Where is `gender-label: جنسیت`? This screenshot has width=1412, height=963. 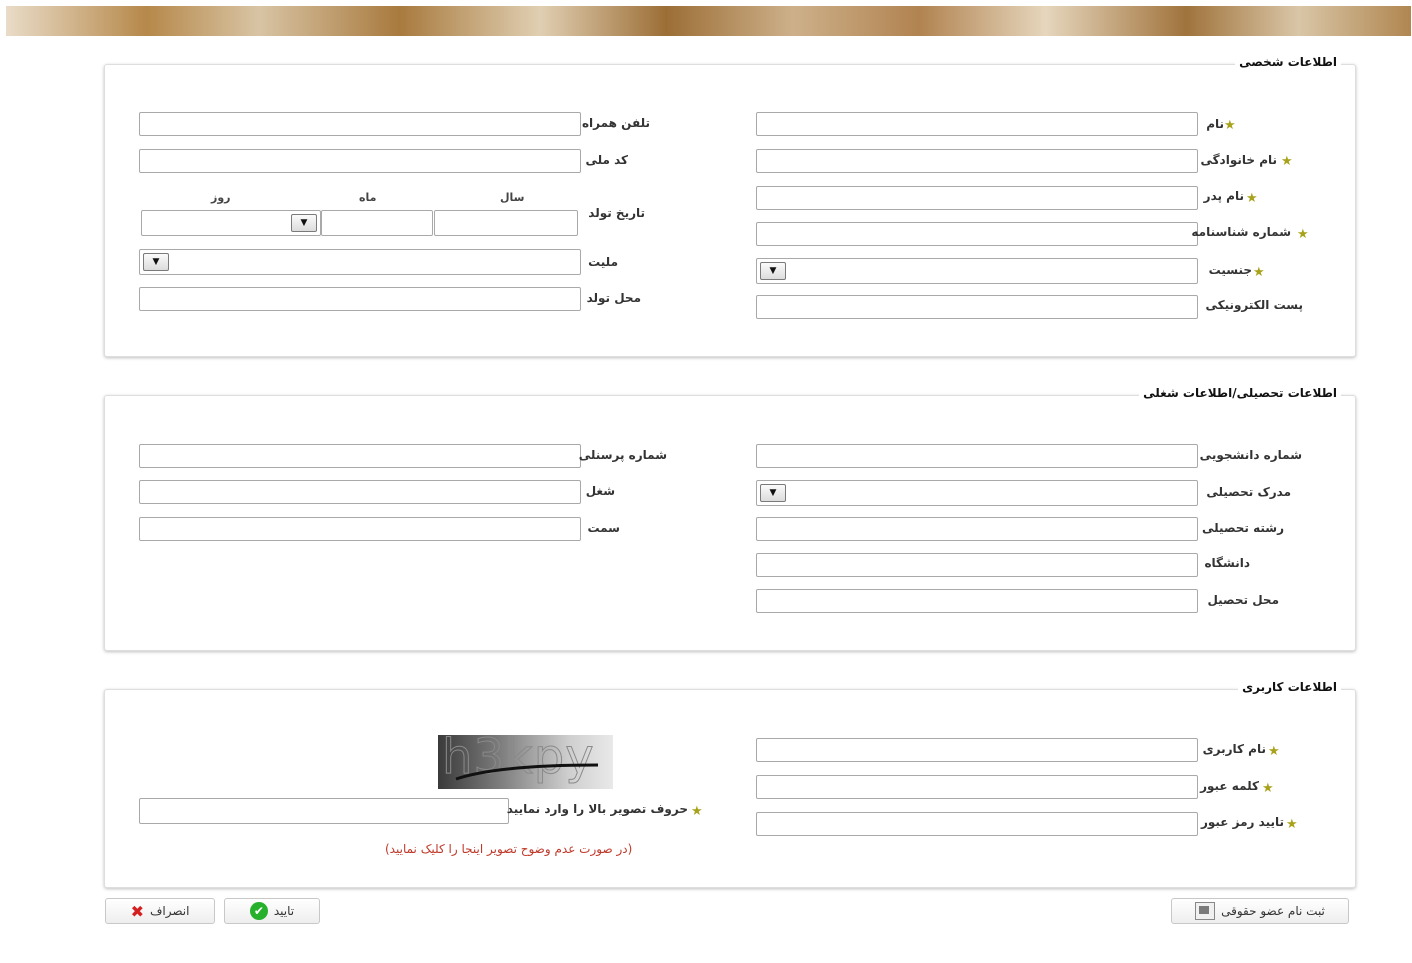 gender-label: جنسیت is located at coordinates (1230, 270).